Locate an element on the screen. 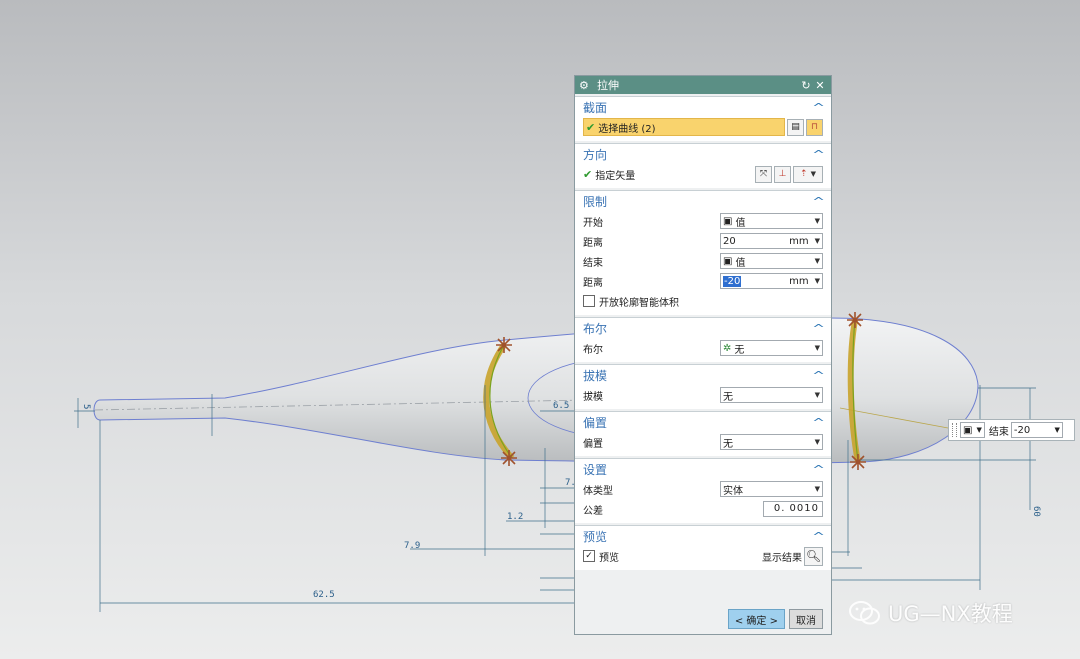 This screenshot has width=1080, height=659. cancel-button: 取消 is located at coordinates (806, 619).